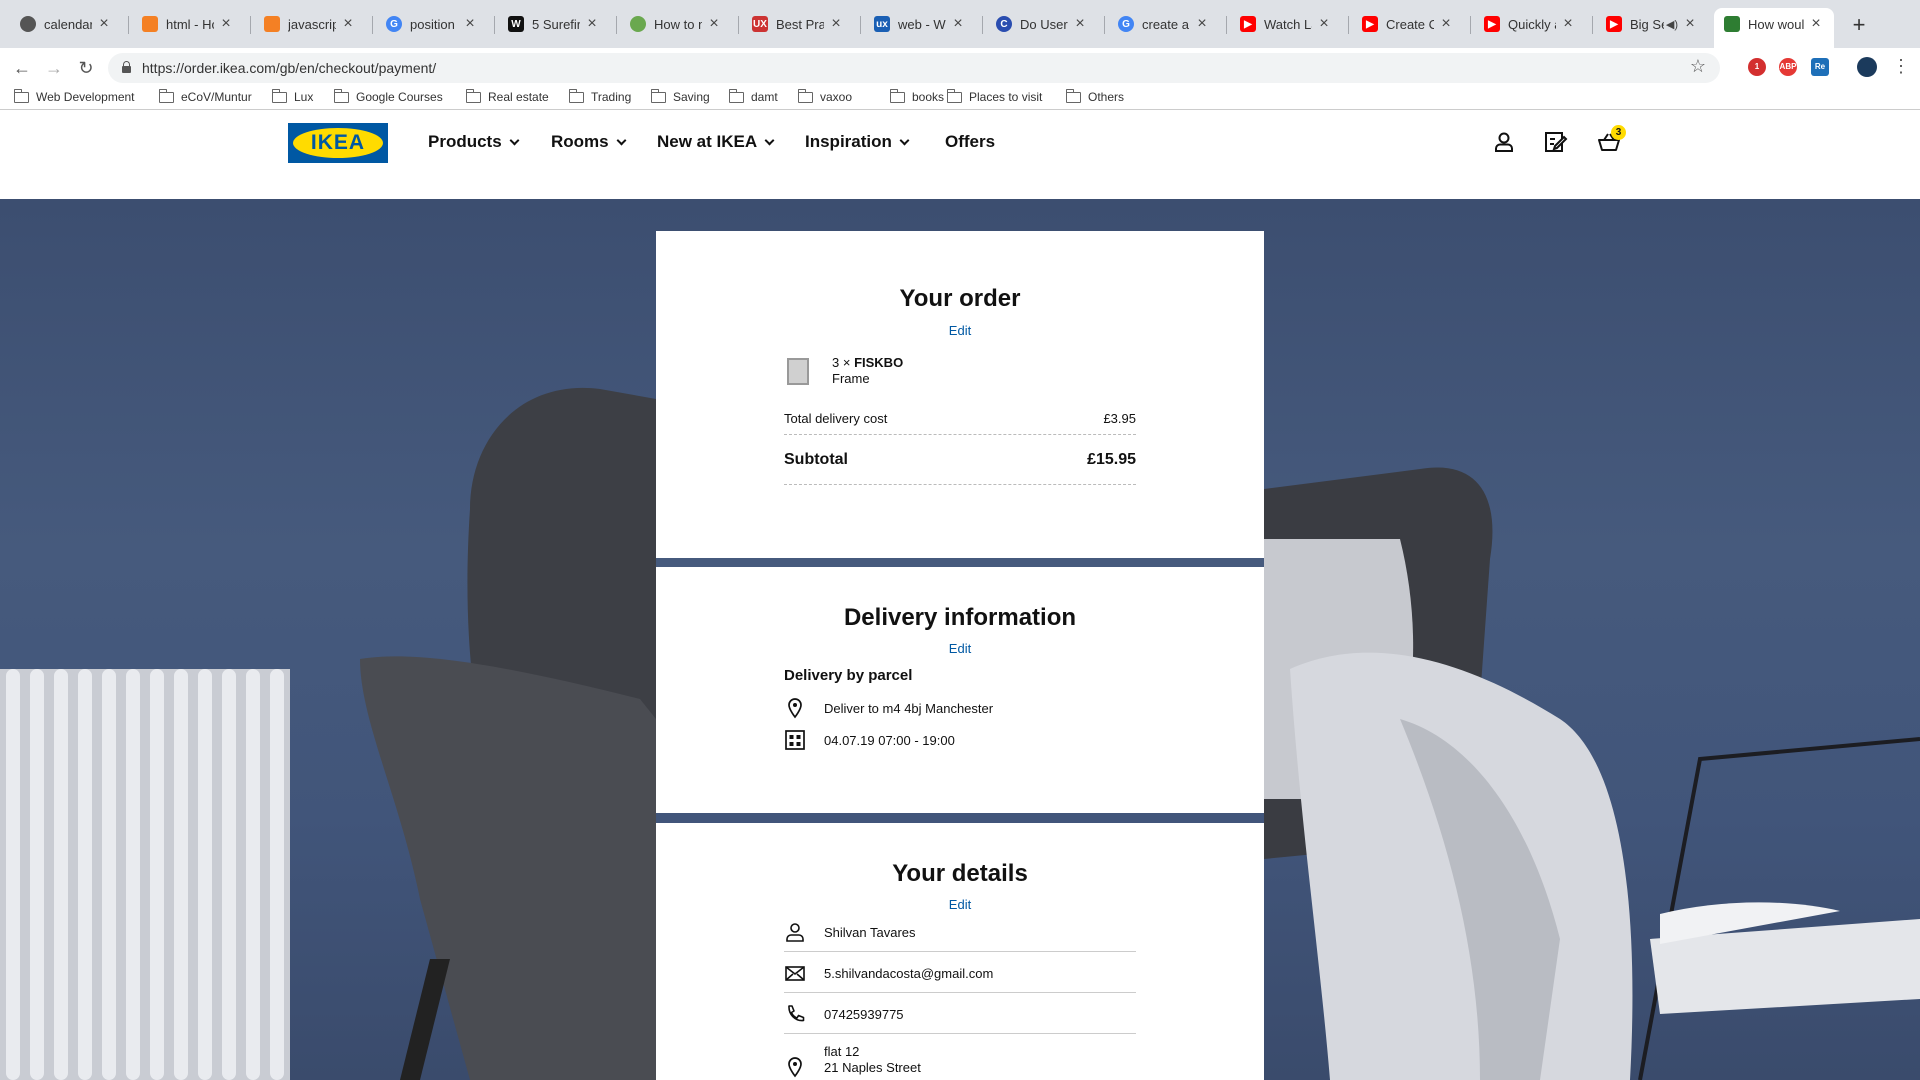  I want to click on reload-icon: ↻, so click(86, 68).